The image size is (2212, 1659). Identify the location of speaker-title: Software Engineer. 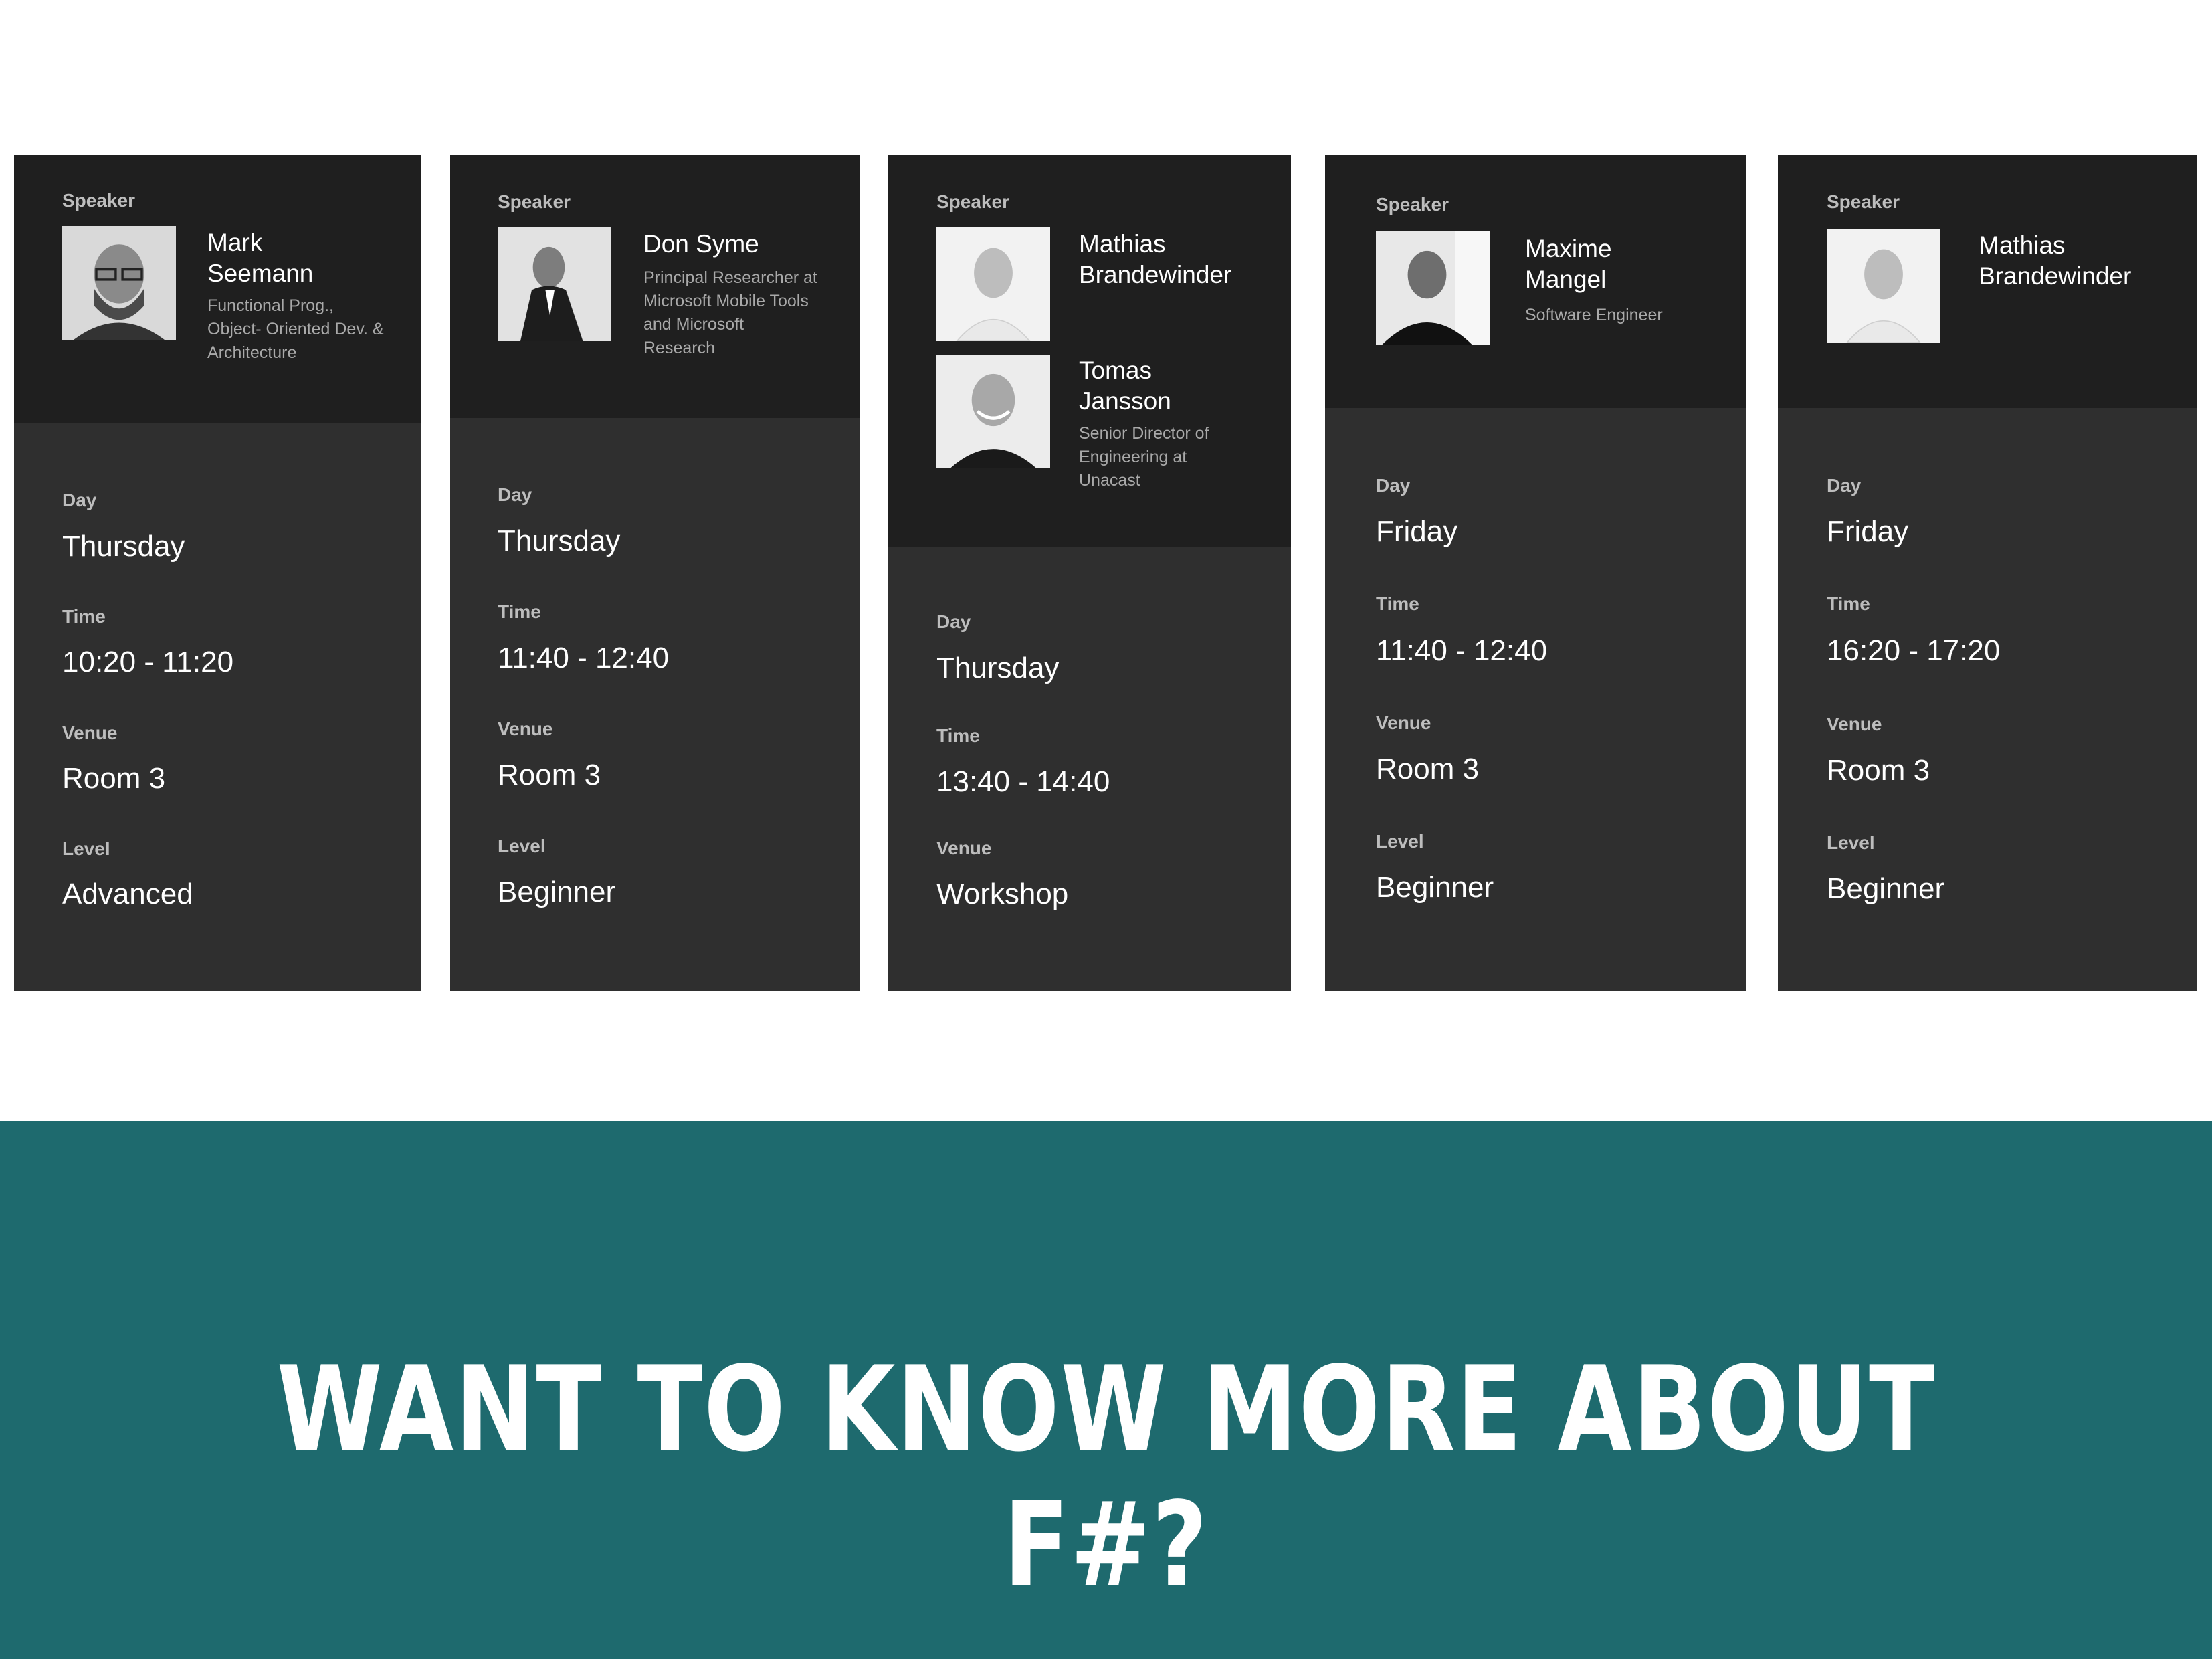
(1594, 315).